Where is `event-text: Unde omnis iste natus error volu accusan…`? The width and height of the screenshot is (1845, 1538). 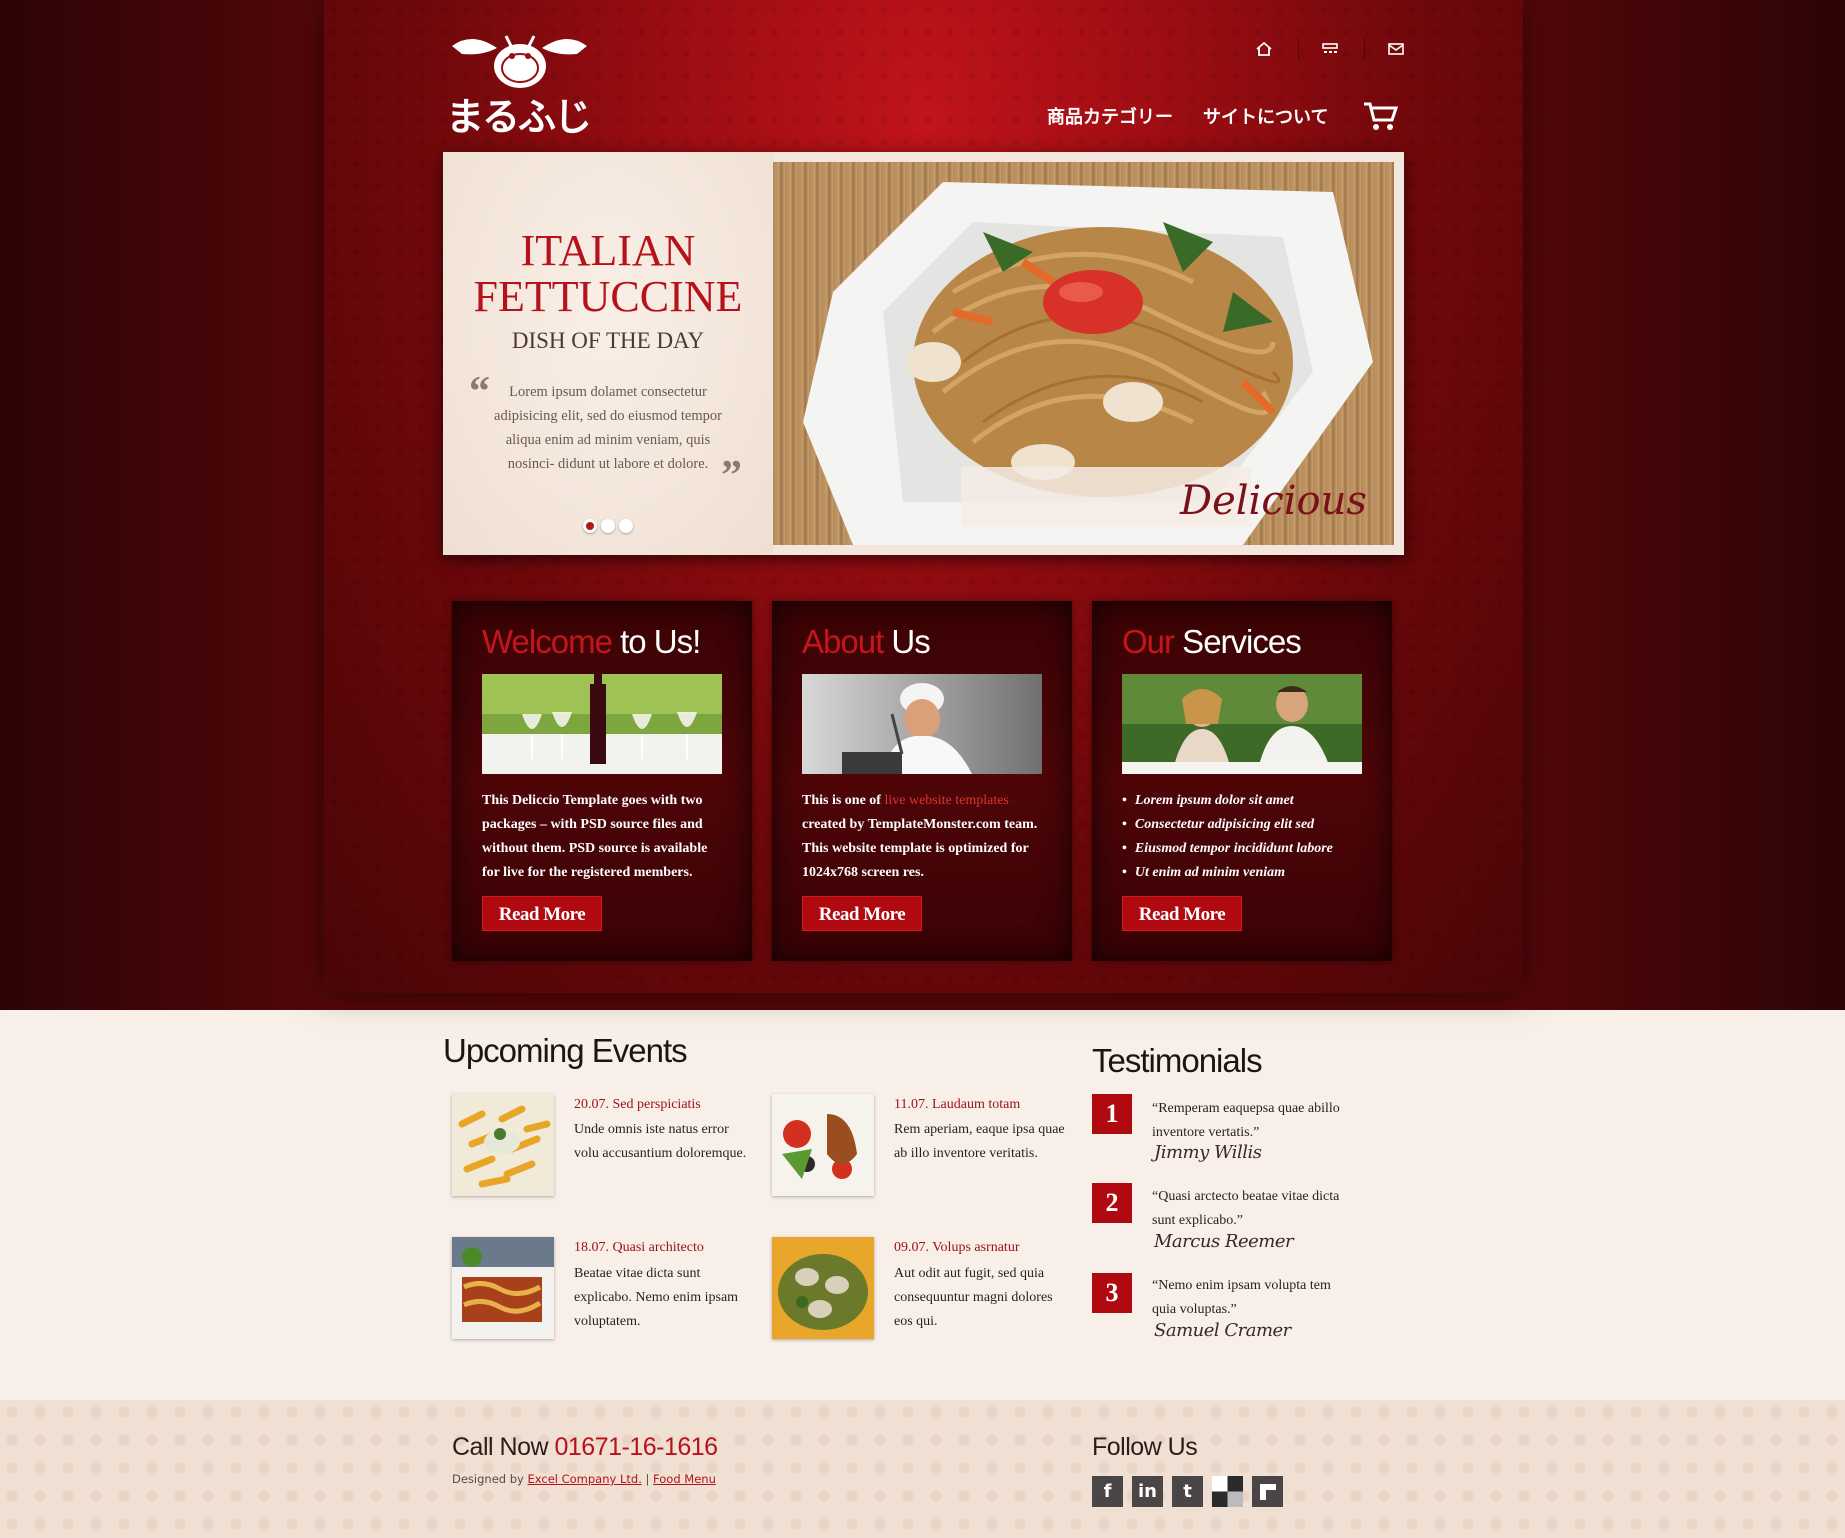
event-text: Unde omnis iste natus error volu accusan… is located at coordinates (660, 1141).